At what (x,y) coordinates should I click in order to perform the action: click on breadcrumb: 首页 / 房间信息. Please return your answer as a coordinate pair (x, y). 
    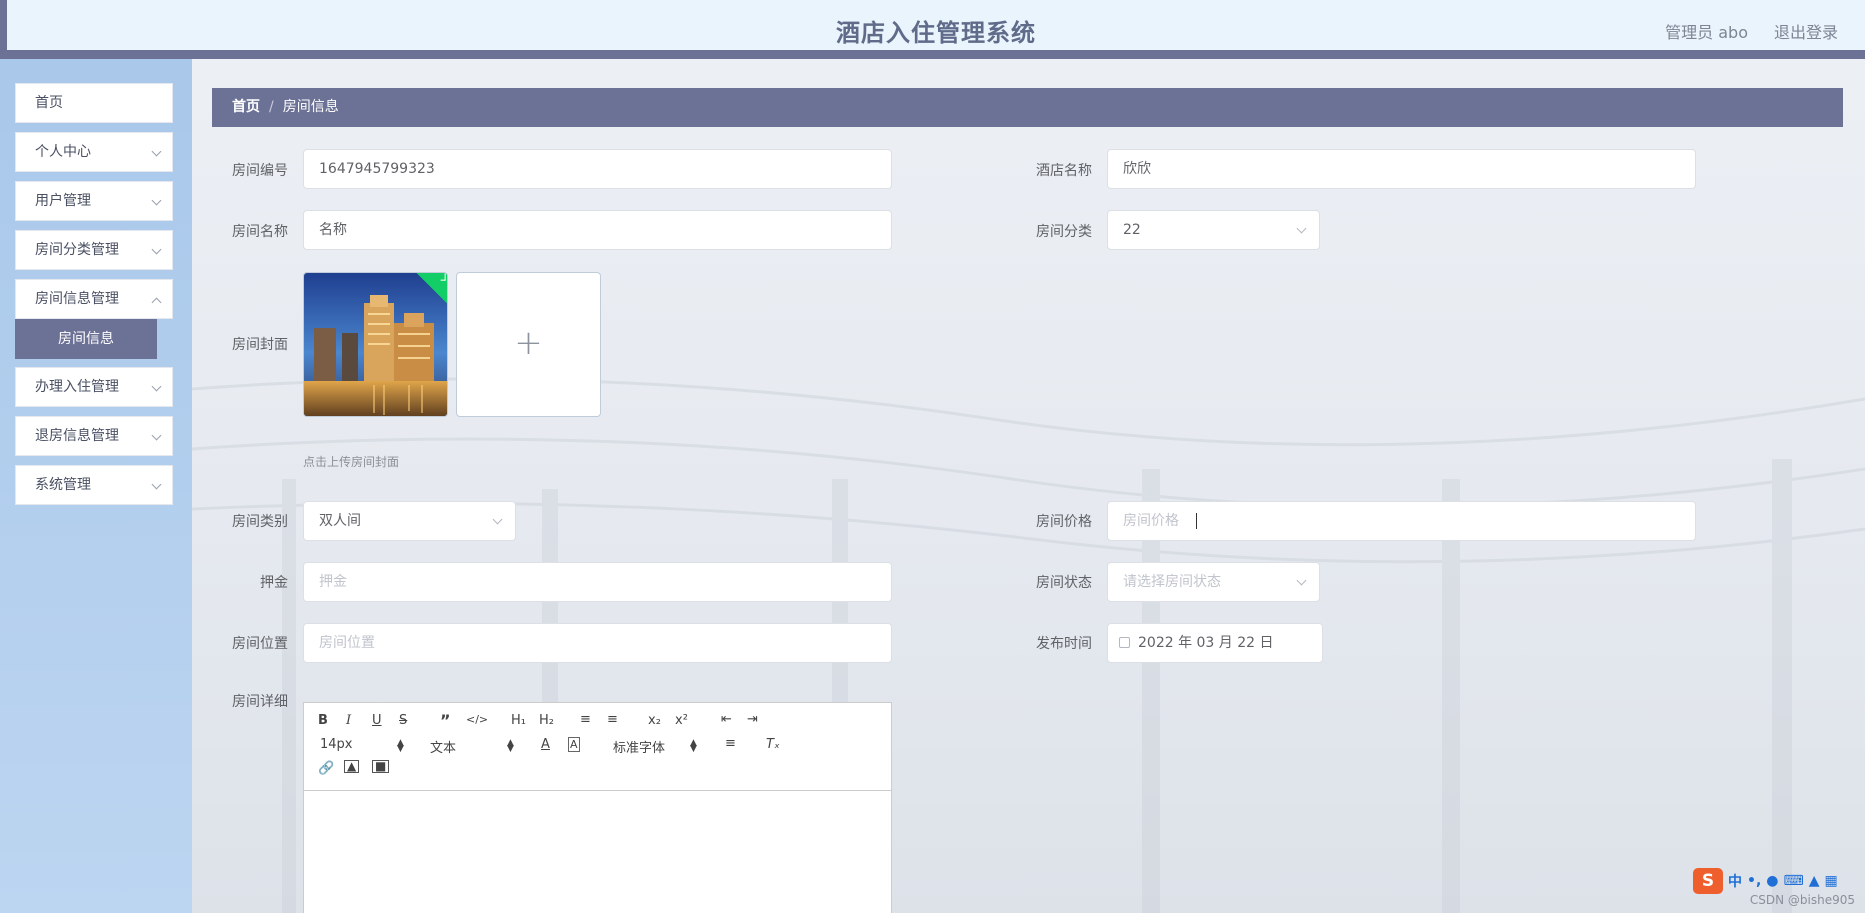
    Looking at the image, I should click on (1027, 107).